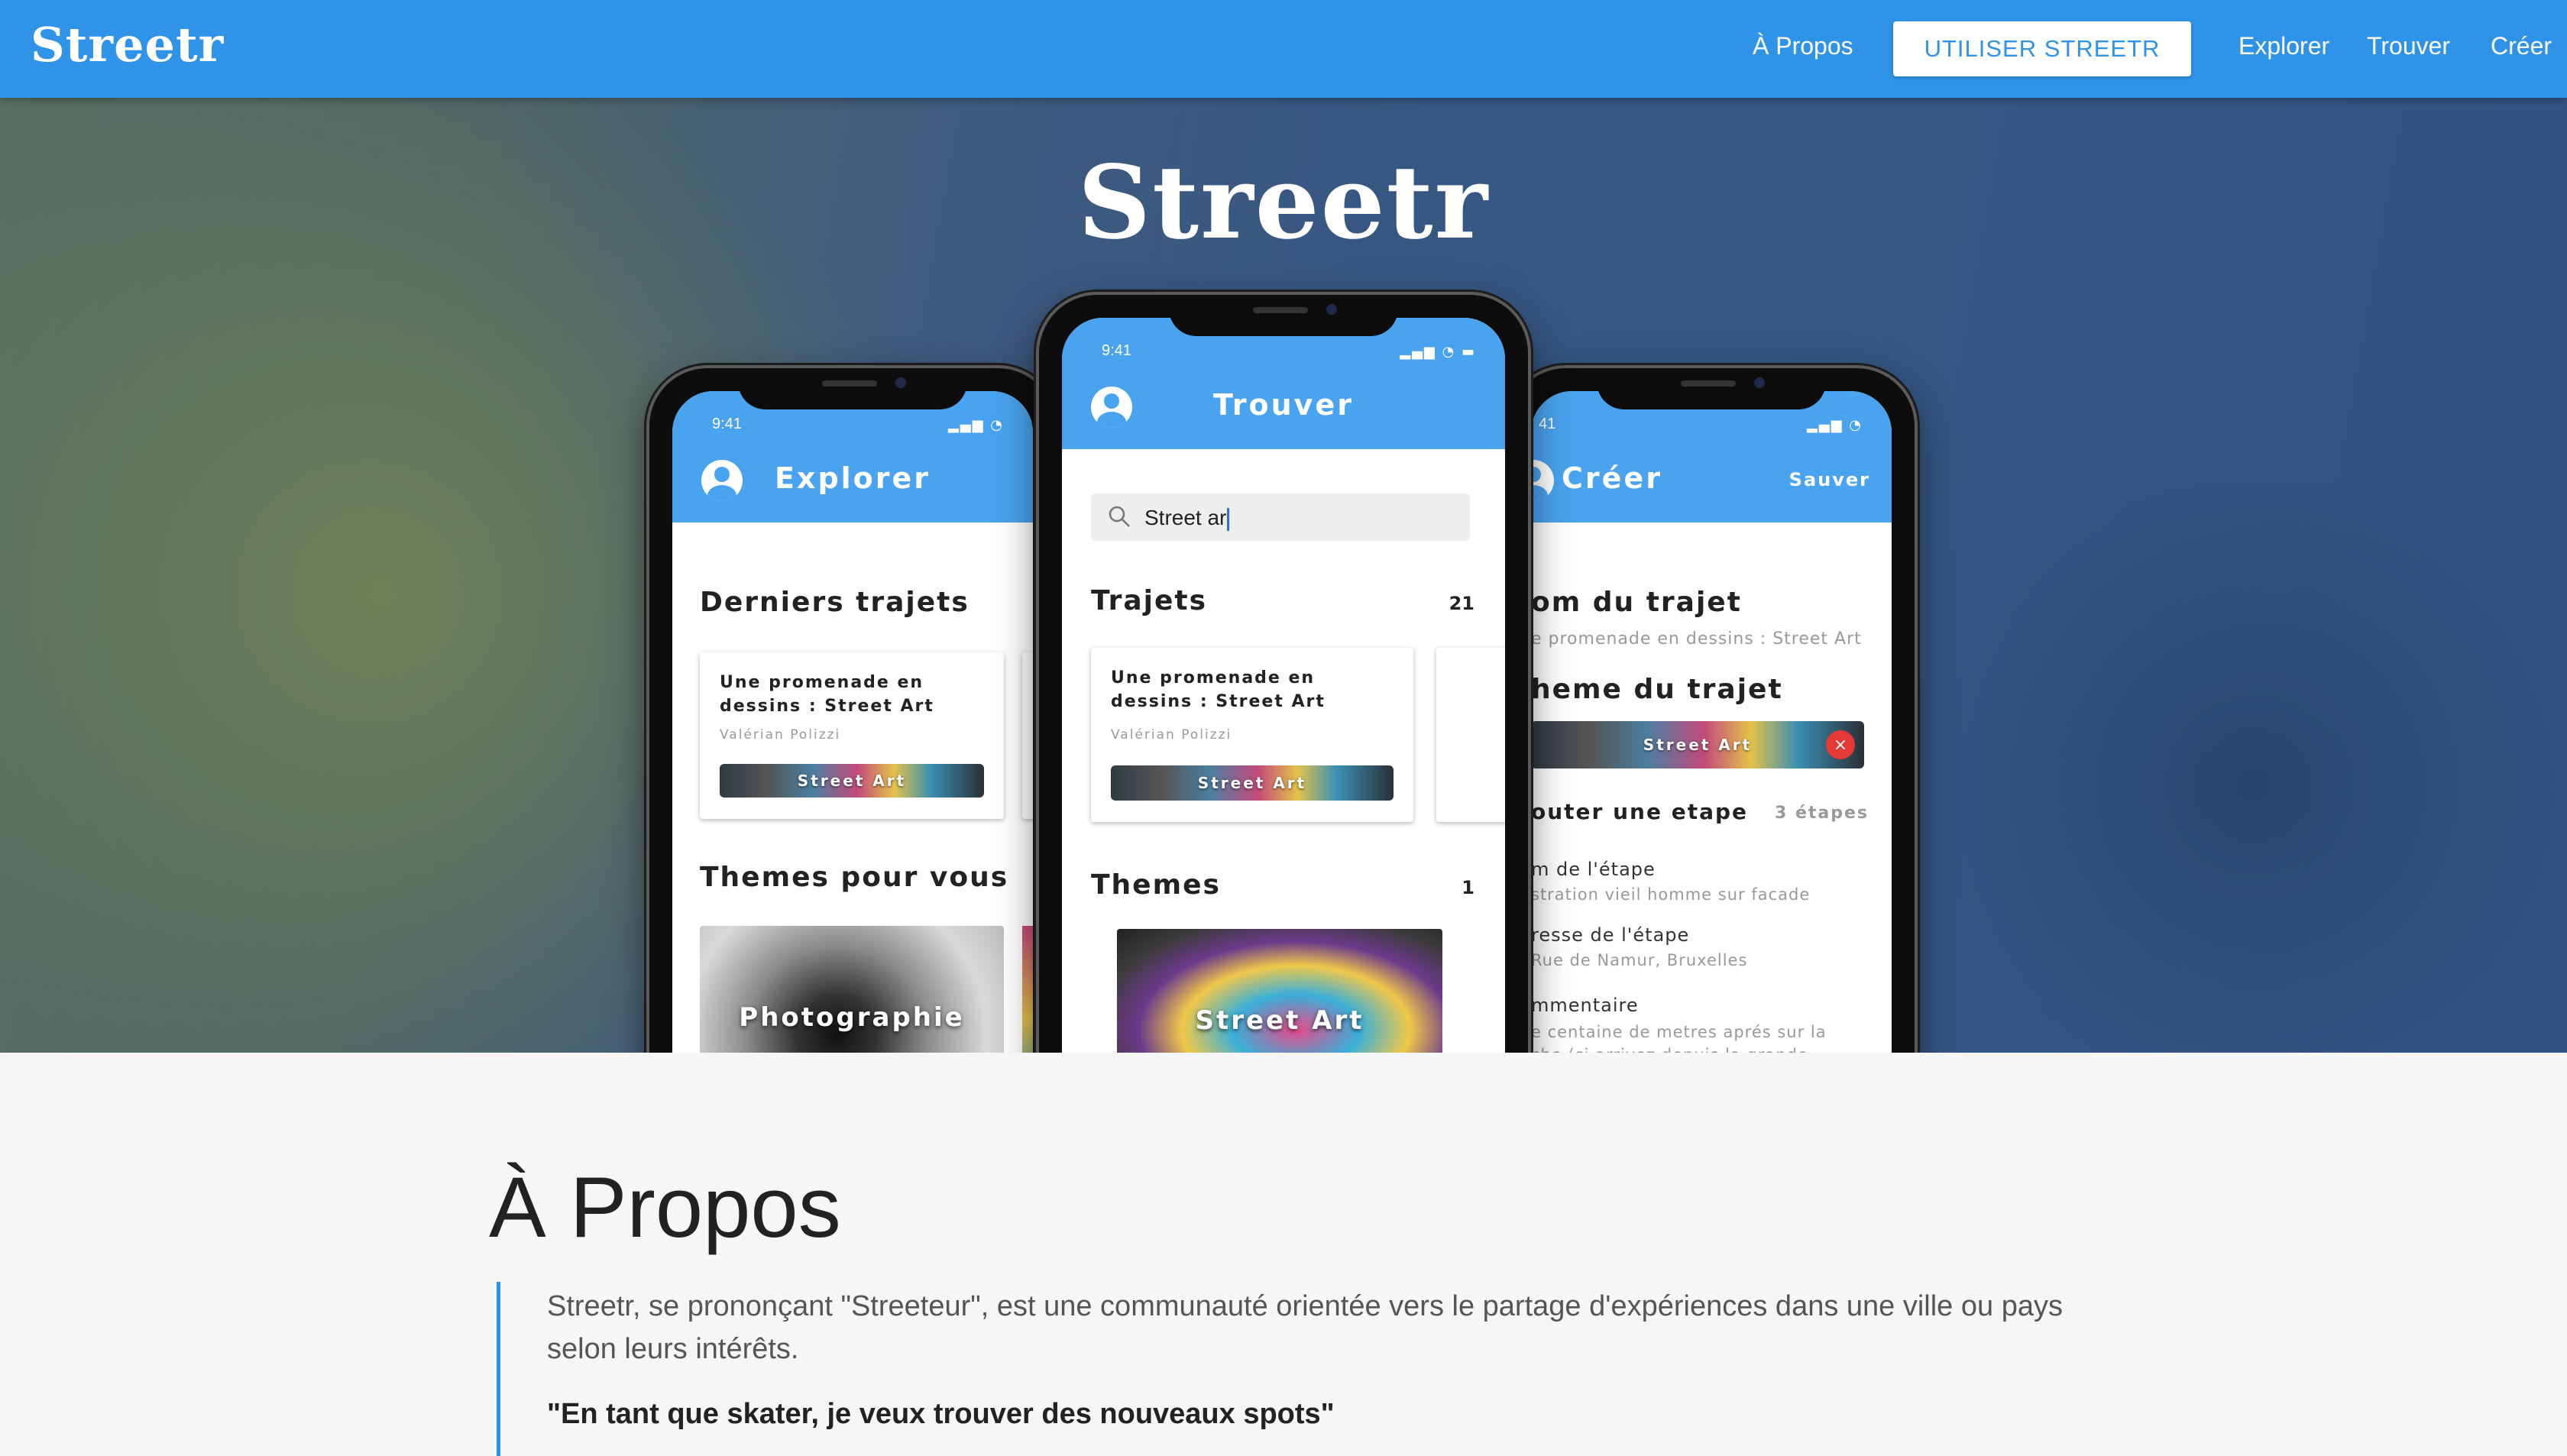  What do you see at coordinates (1803, 46) in the screenshot?
I see `nav-about-link: À Propos` at bounding box center [1803, 46].